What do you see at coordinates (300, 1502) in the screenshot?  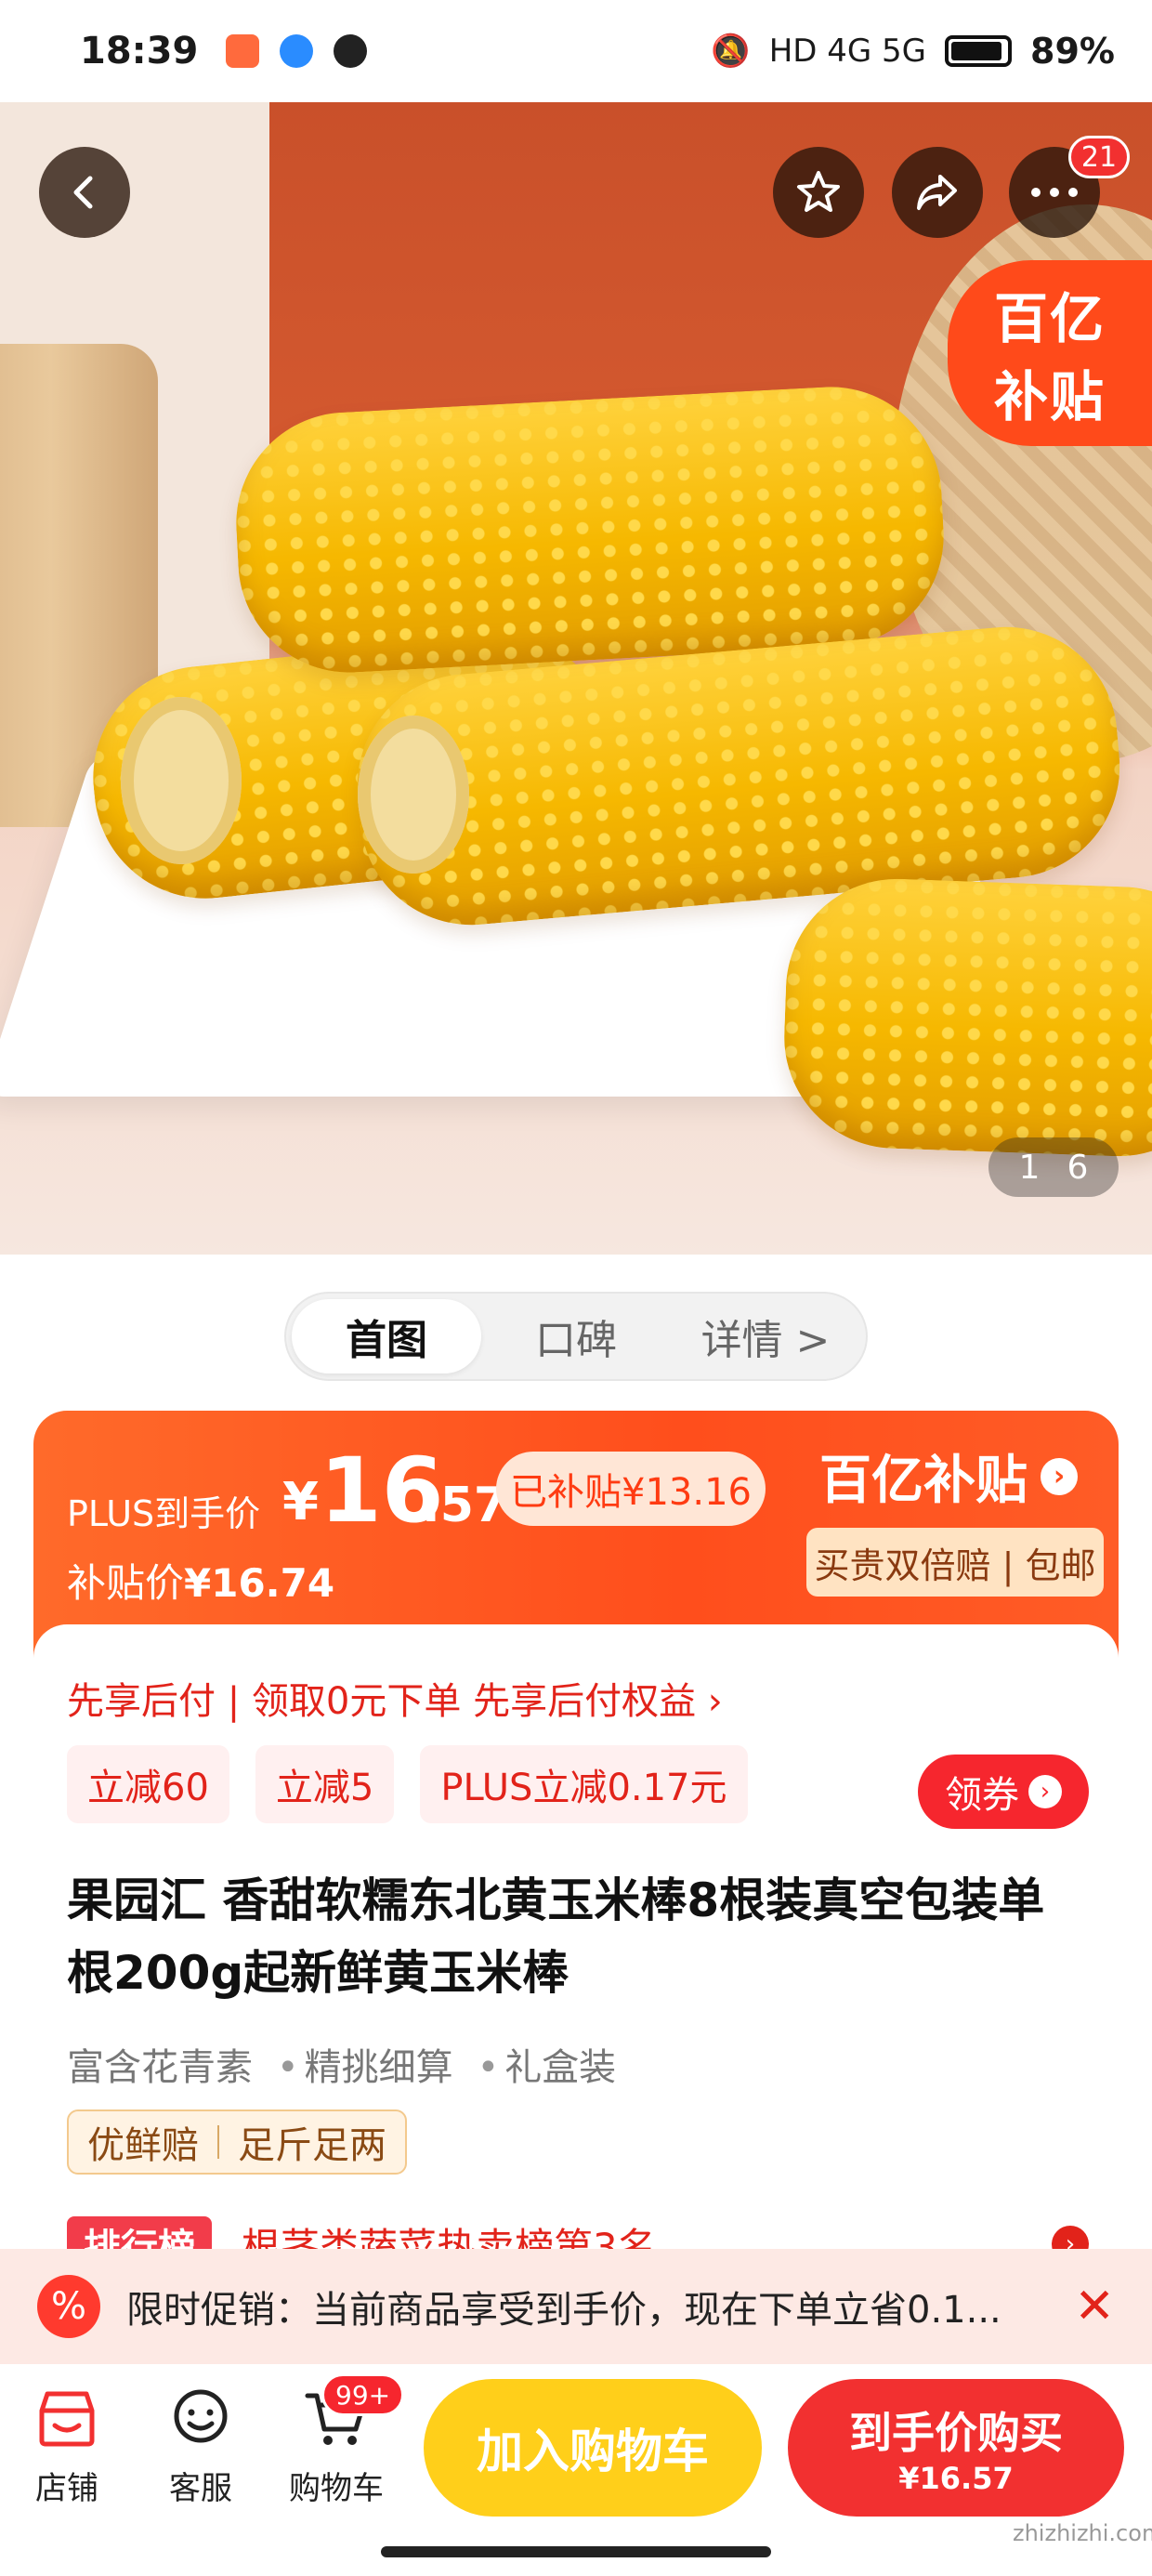 I see `price-currency: ¥` at bounding box center [300, 1502].